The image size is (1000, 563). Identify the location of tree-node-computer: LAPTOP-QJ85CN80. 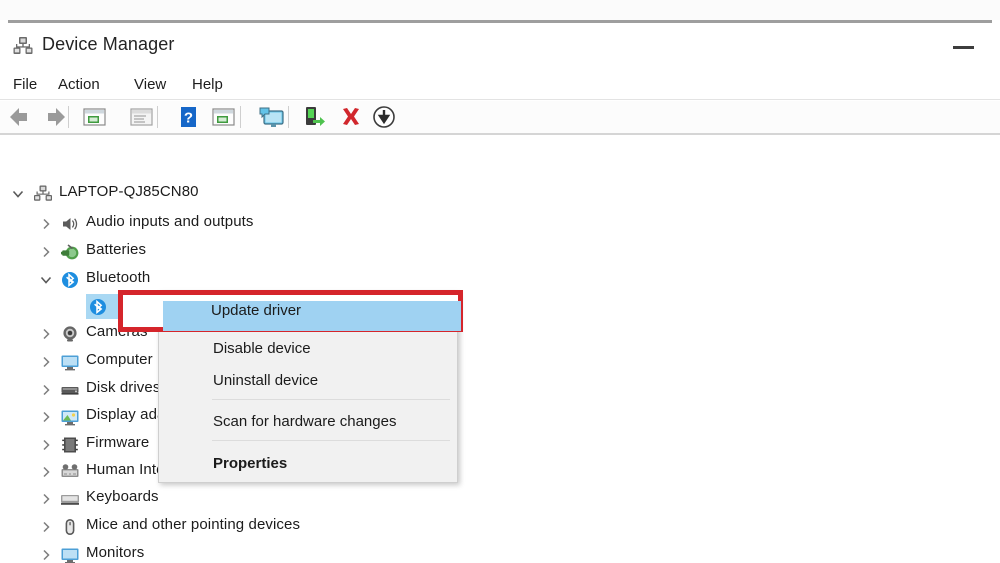
(500, 194).